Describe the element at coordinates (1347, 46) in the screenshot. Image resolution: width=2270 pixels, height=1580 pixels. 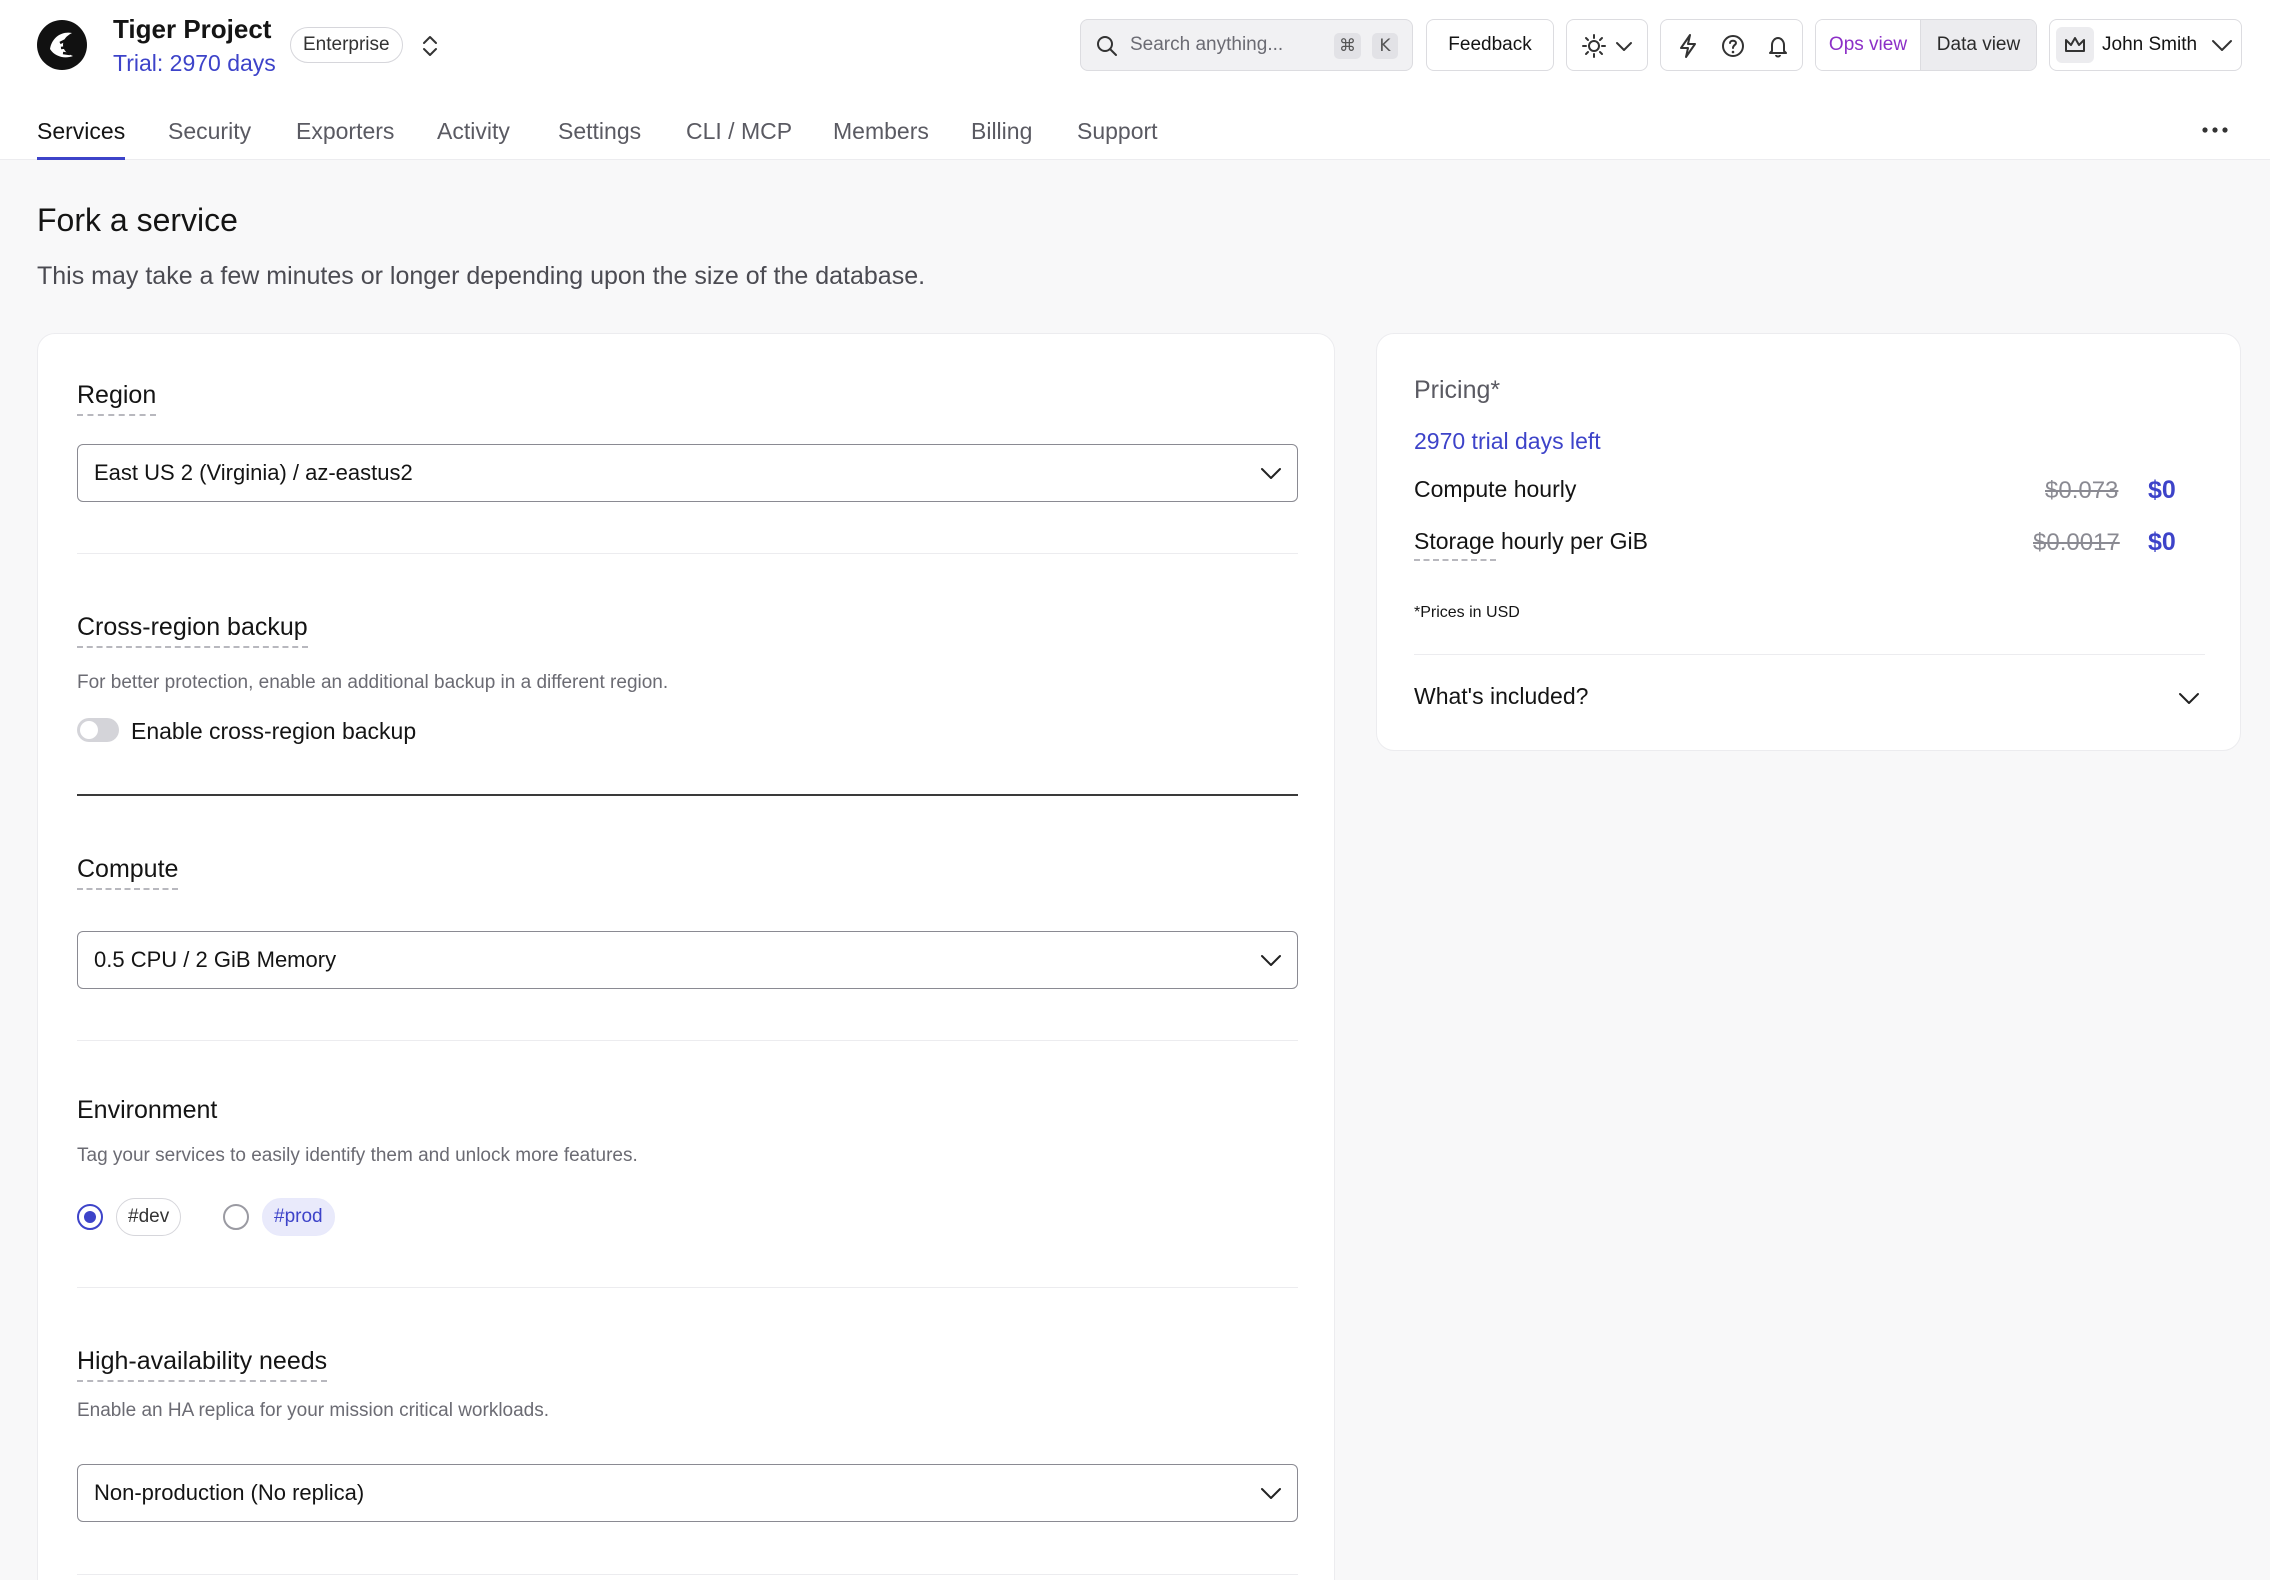
I see `shortcut-cmd-key: ⌘` at that location.